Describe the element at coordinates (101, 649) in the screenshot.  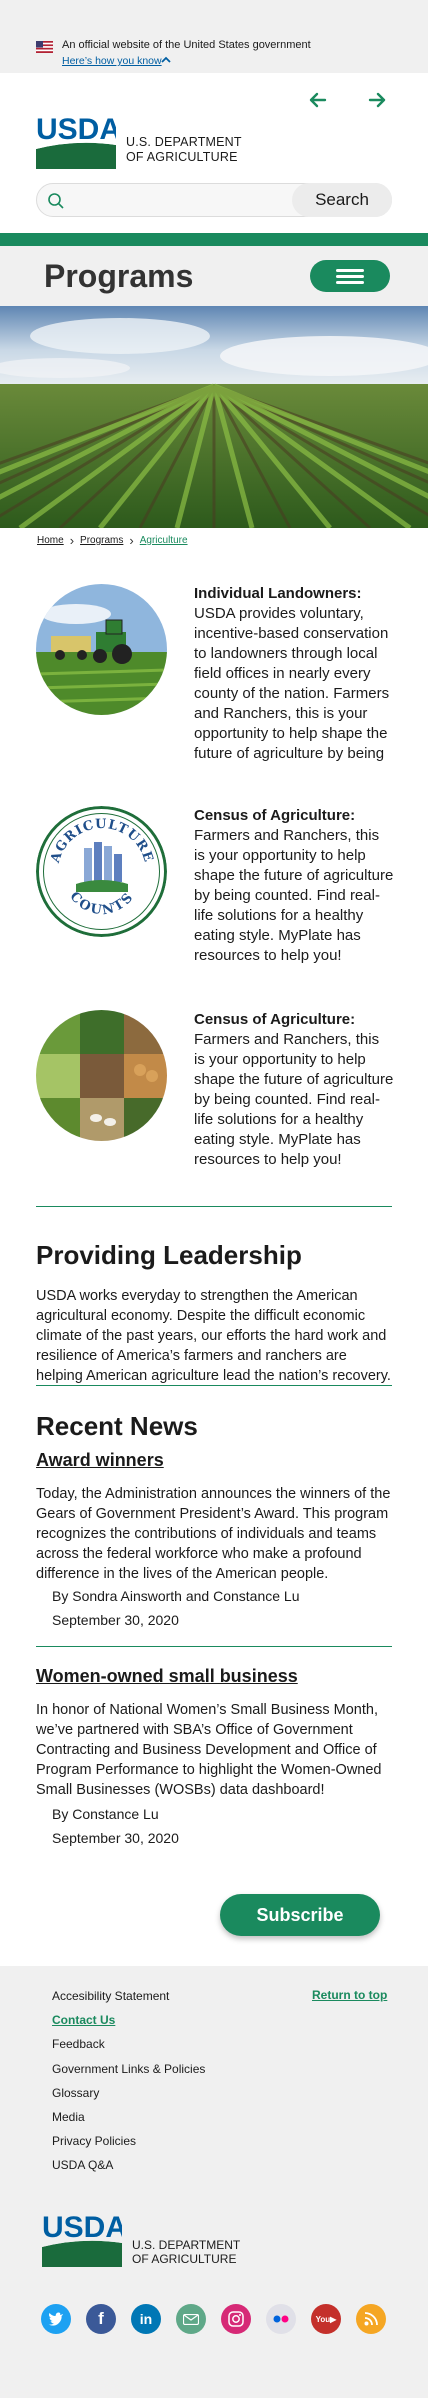
I see `tractor-field-image` at that location.